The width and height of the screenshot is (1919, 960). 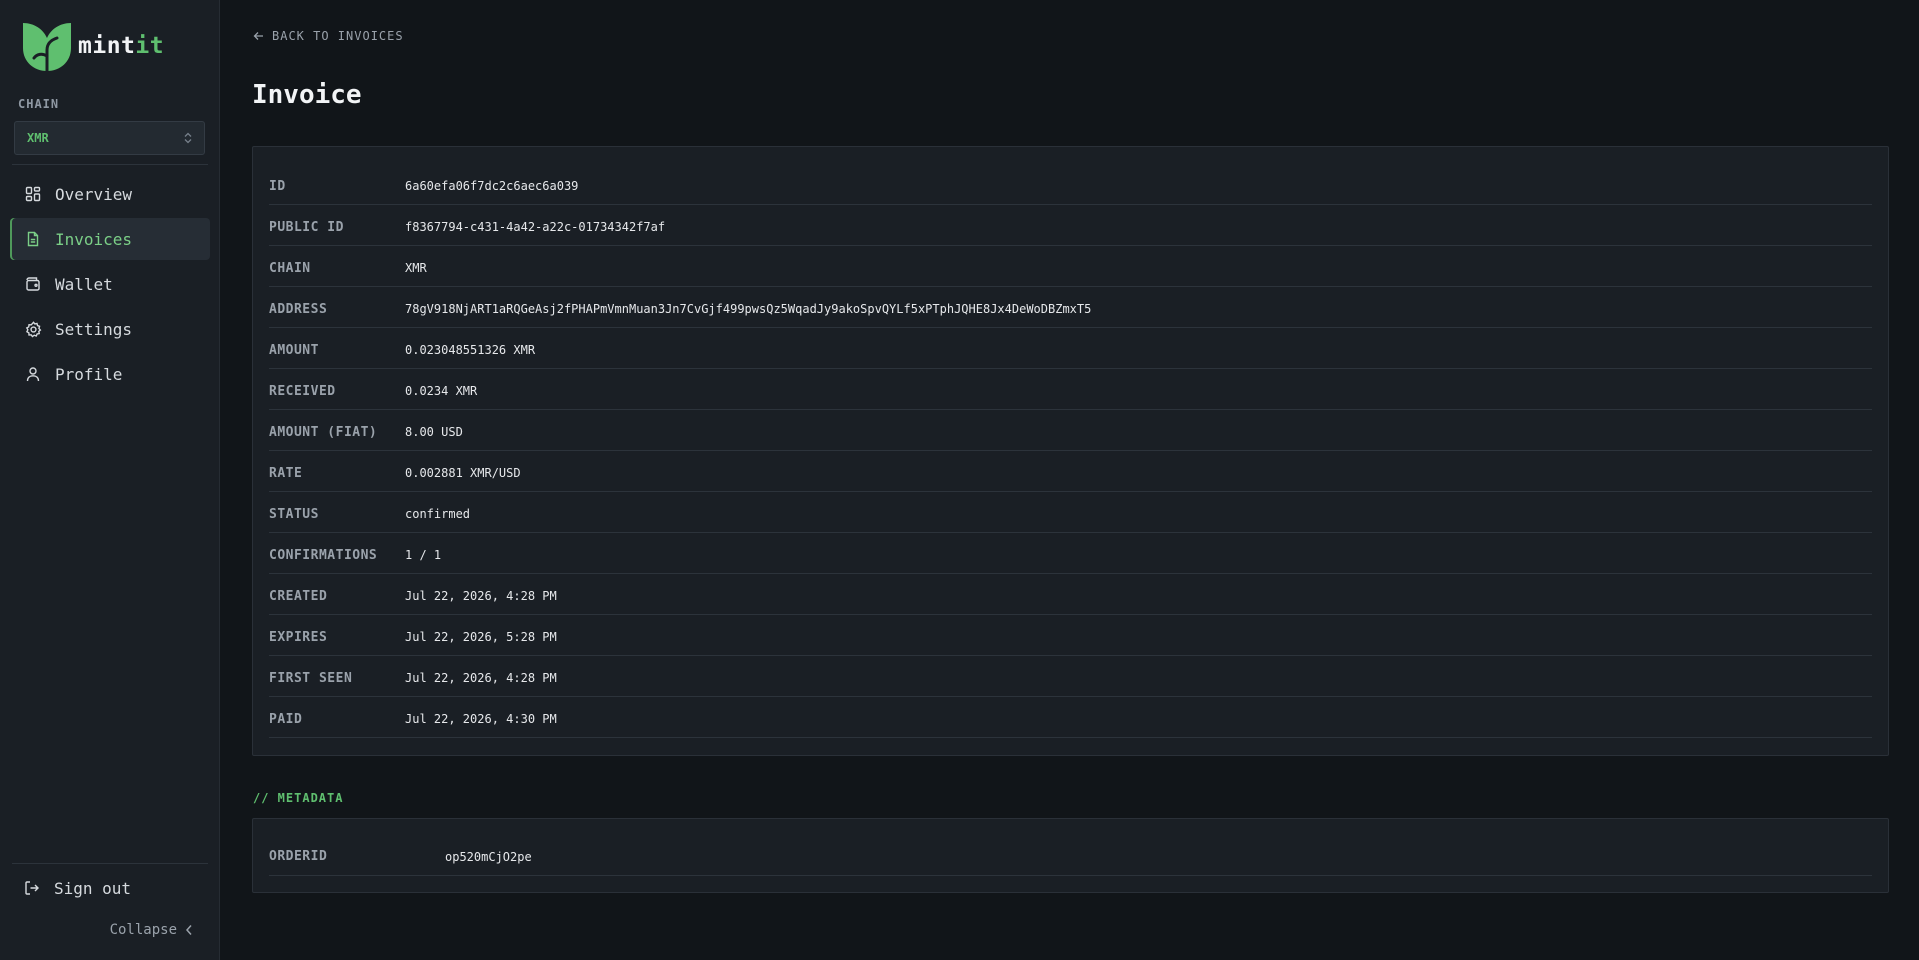 What do you see at coordinates (188, 138) in the screenshot?
I see `chevron-updown-icon` at bounding box center [188, 138].